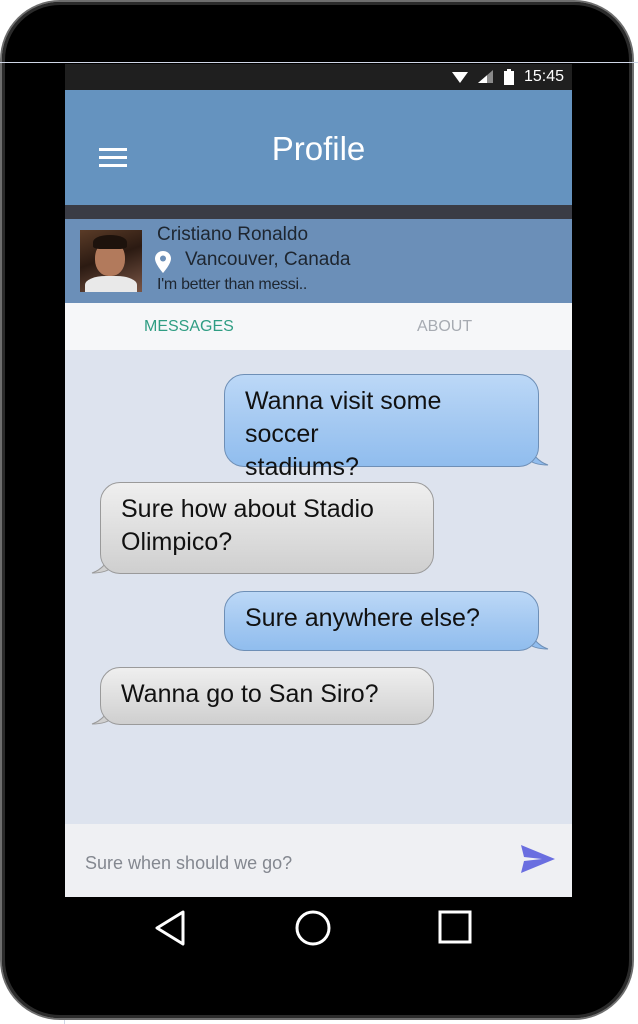  Describe the element at coordinates (302, 467) in the screenshot. I see `message-line: stadiums?` at that location.